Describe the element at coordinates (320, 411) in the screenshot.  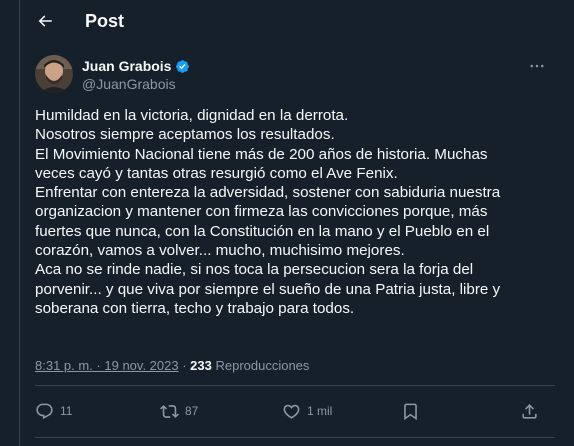
I see `like-count: 1 mil` at that location.